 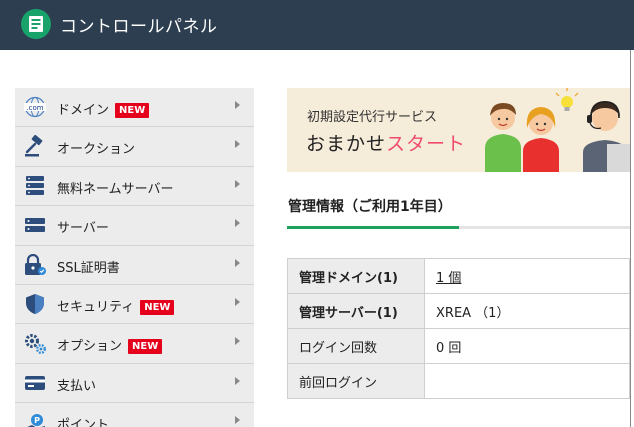 What do you see at coordinates (35, 304) in the screenshot?
I see `shield-icon` at bounding box center [35, 304].